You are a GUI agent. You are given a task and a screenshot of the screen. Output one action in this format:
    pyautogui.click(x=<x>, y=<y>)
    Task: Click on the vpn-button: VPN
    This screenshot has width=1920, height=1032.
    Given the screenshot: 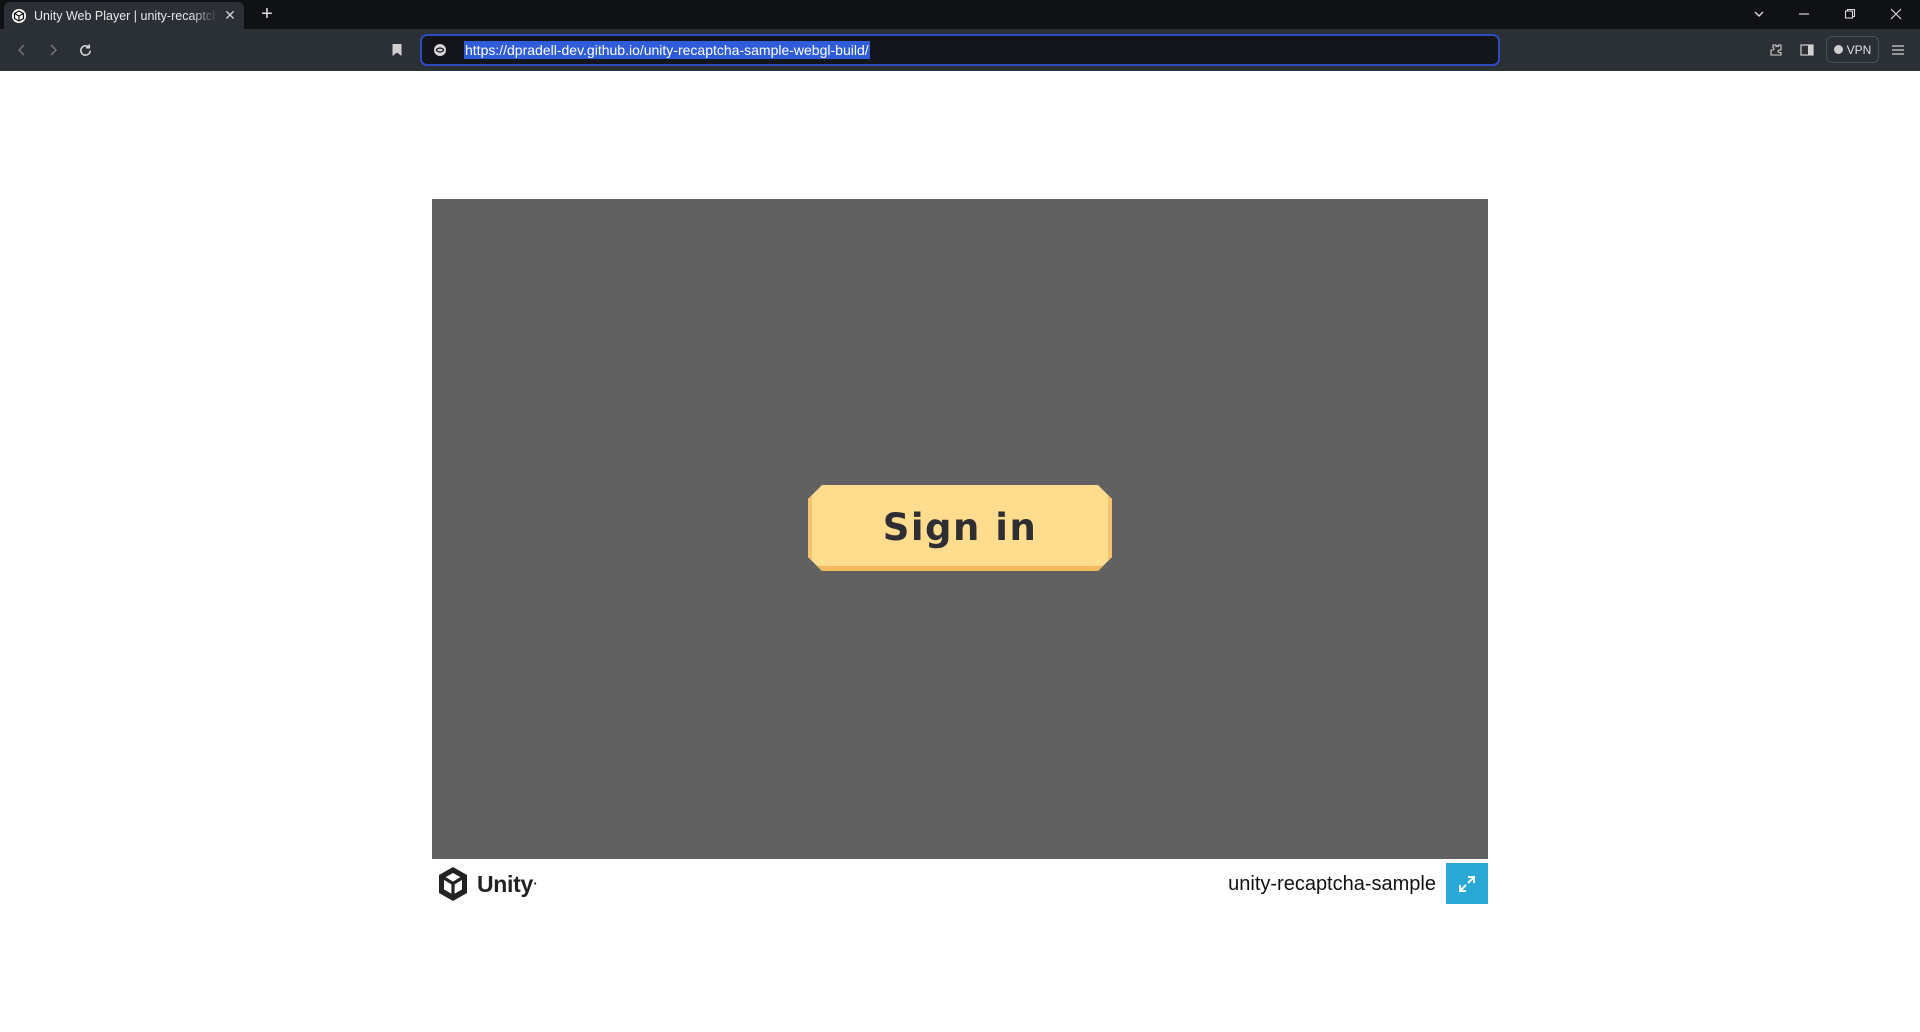 What is the action you would take?
    pyautogui.click(x=1852, y=49)
    